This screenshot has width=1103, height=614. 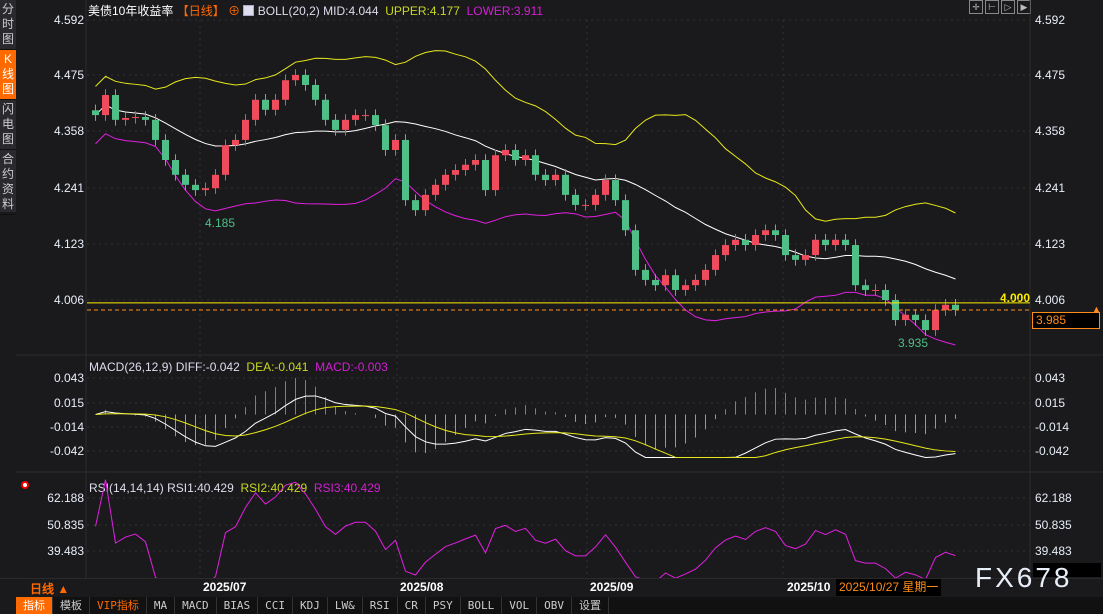 What do you see at coordinates (71, 605) in the screenshot?
I see `tab-1: 模板` at bounding box center [71, 605].